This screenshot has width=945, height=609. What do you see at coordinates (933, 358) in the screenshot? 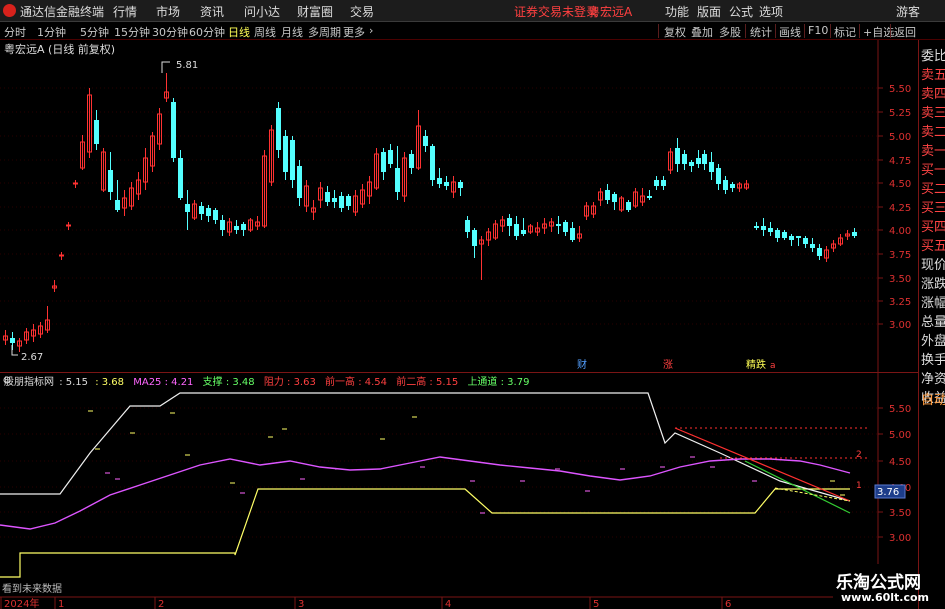
I see `sidebar-item-turnover: 换手` at bounding box center [933, 358].